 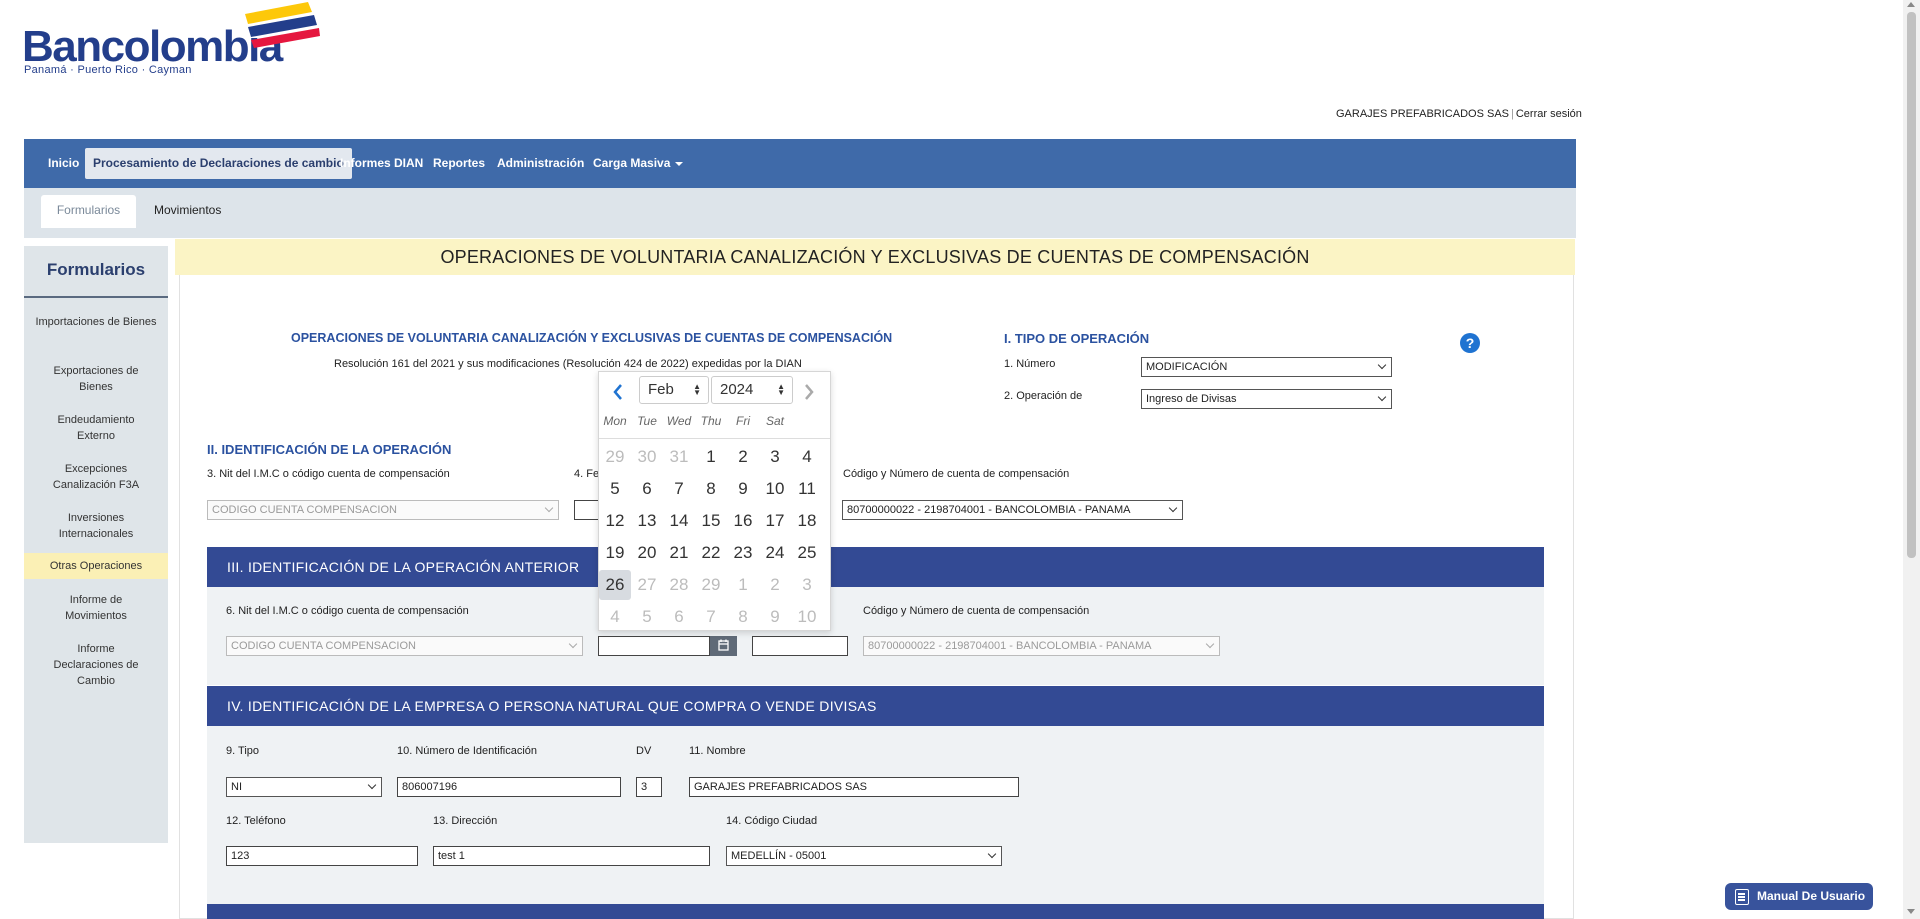 I want to click on manual-usuario-button: Manual De Usuario, so click(x=1799, y=896).